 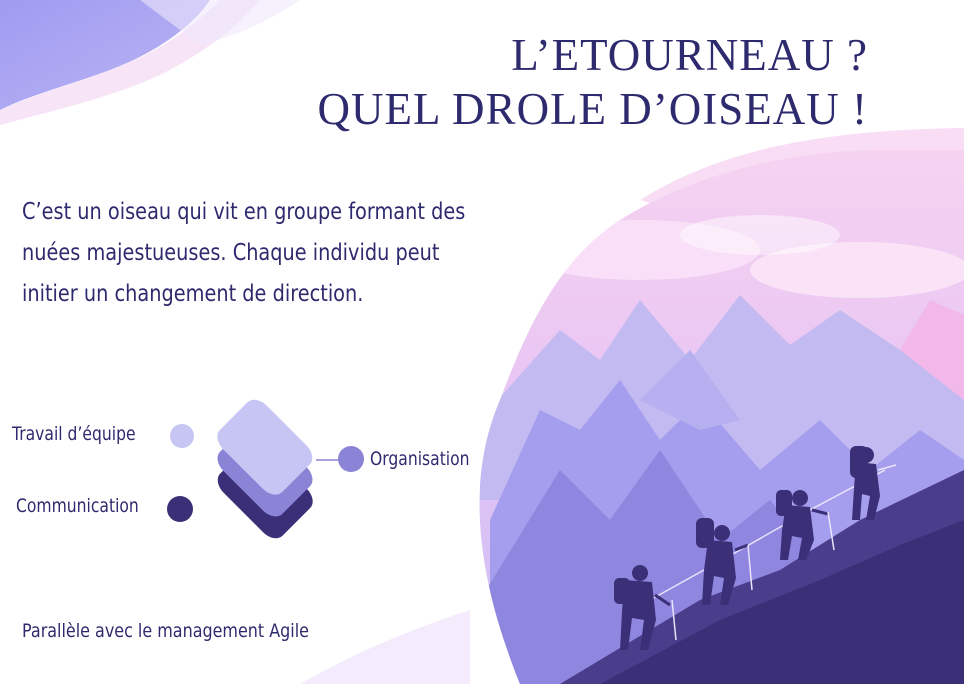 I want to click on footer-text: Parallèle avec le management Agile, so click(x=165, y=631).